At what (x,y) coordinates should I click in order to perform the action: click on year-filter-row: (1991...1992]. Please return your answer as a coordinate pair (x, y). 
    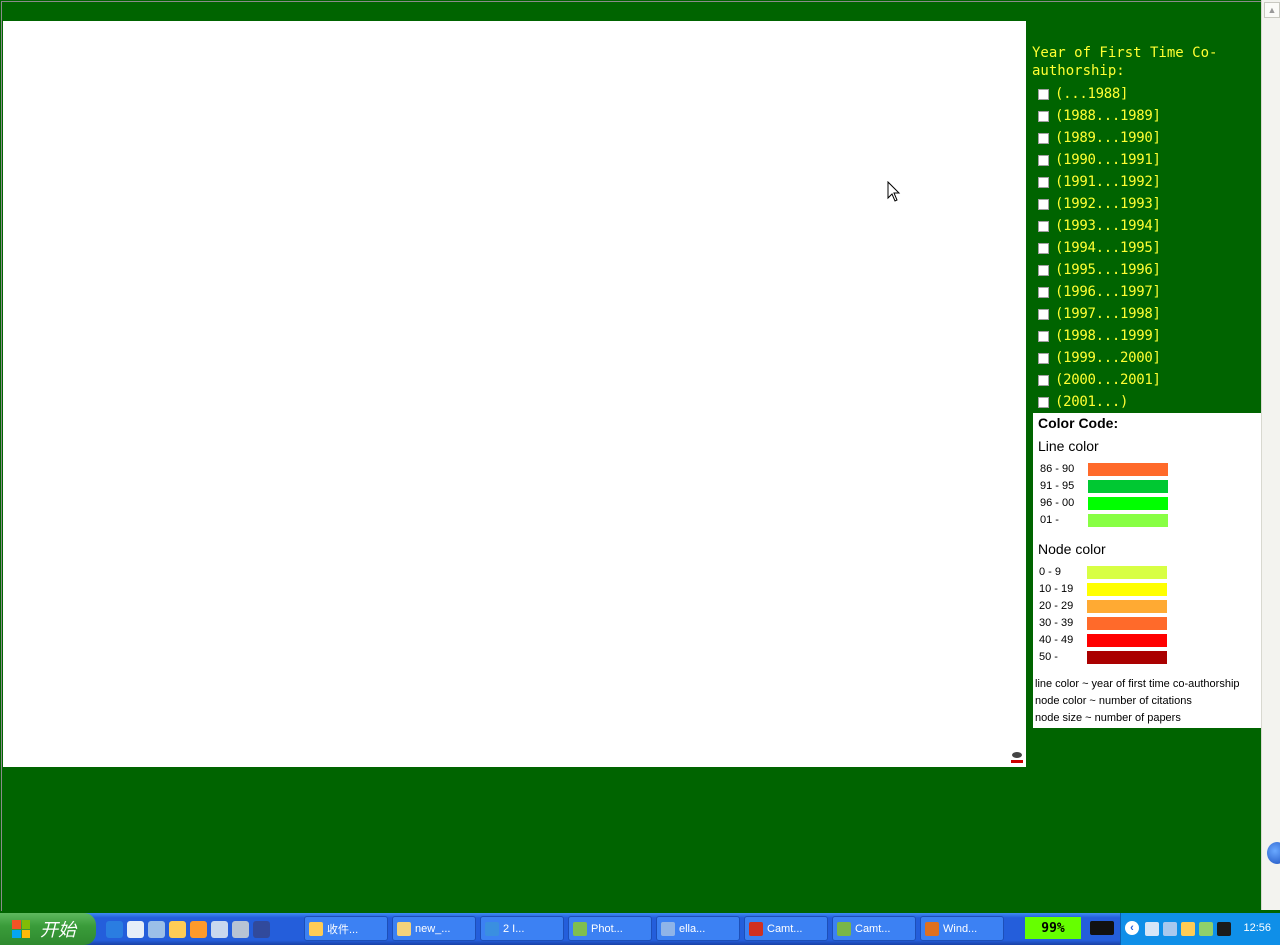
    Looking at the image, I should click on (1146, 182).